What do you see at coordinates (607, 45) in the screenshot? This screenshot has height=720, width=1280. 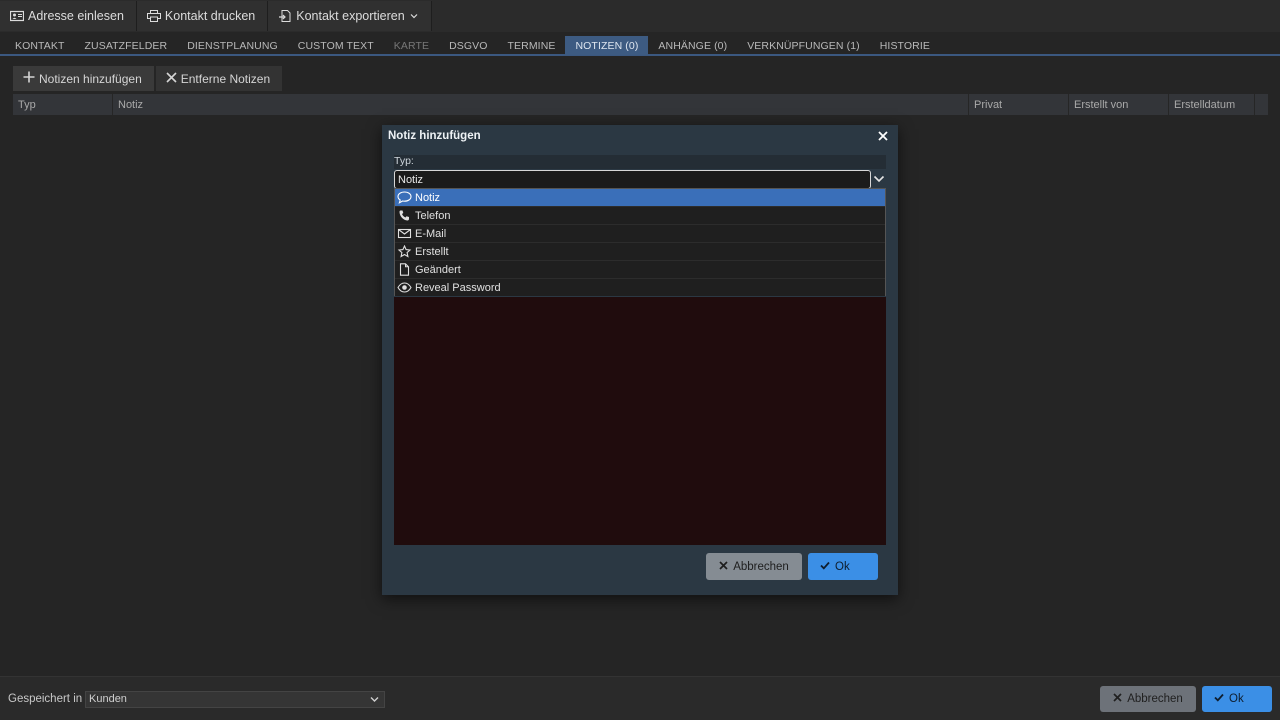 I see `tab-notizen: NOTIZEN (0)` at bounding box center [607, 45].